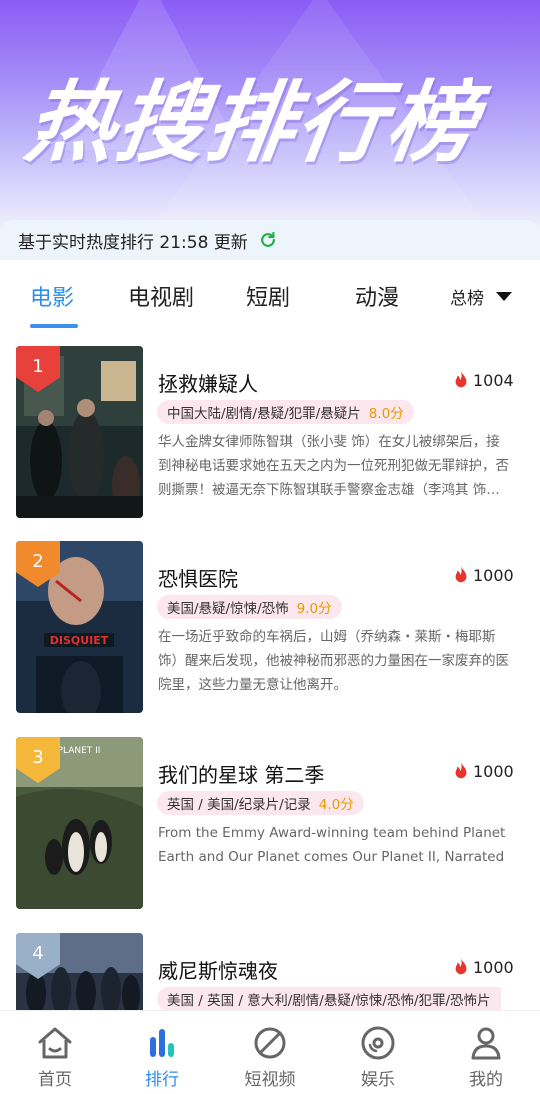 Image resolution: width=540 pixels, height=1094 pixels. What do you see at coordinates (260, 803) in the screenshot?
I see `genre-tags: 英国 / 美国/纪录片/记录 4.0分` at bounding box center [260, 803].